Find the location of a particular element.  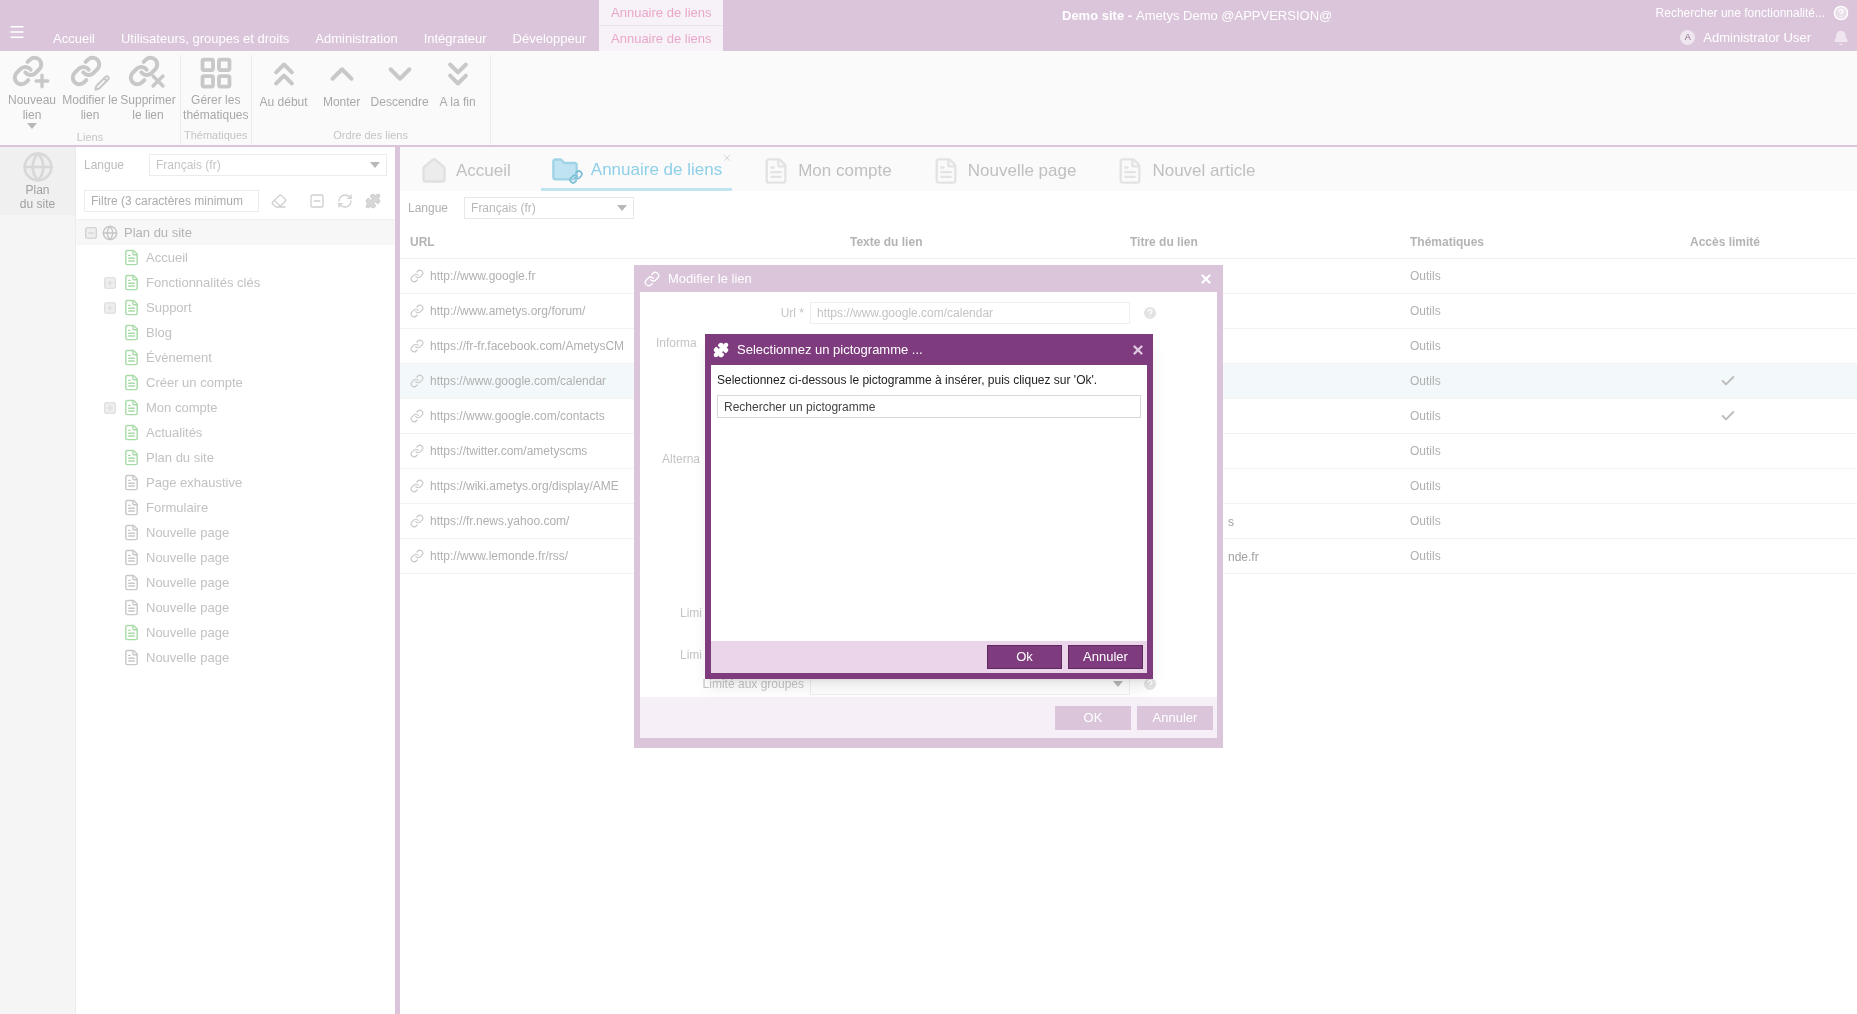

table-cell: s is located at coordinates (1231, 522).